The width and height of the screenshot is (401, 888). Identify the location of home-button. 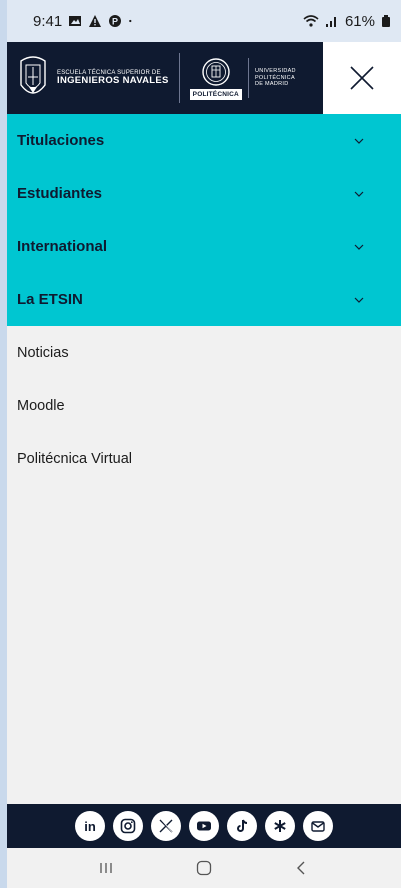
(204, 868).